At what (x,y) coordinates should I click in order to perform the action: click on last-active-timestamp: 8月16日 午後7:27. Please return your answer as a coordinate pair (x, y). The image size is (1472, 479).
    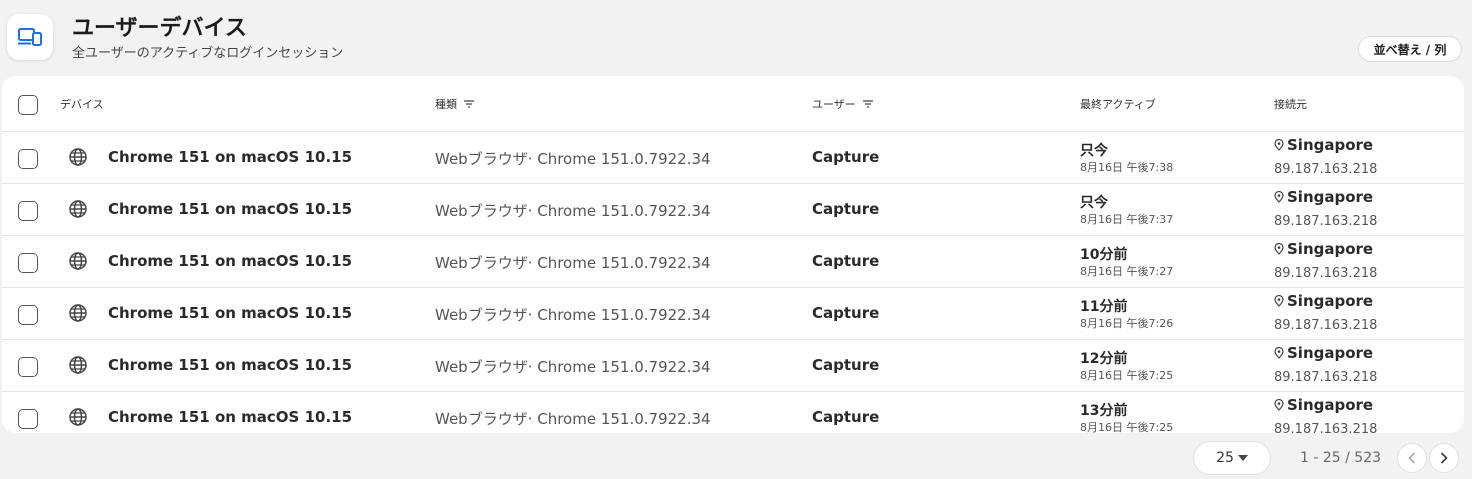
    Looking at the image, I should click on (1127, 271).